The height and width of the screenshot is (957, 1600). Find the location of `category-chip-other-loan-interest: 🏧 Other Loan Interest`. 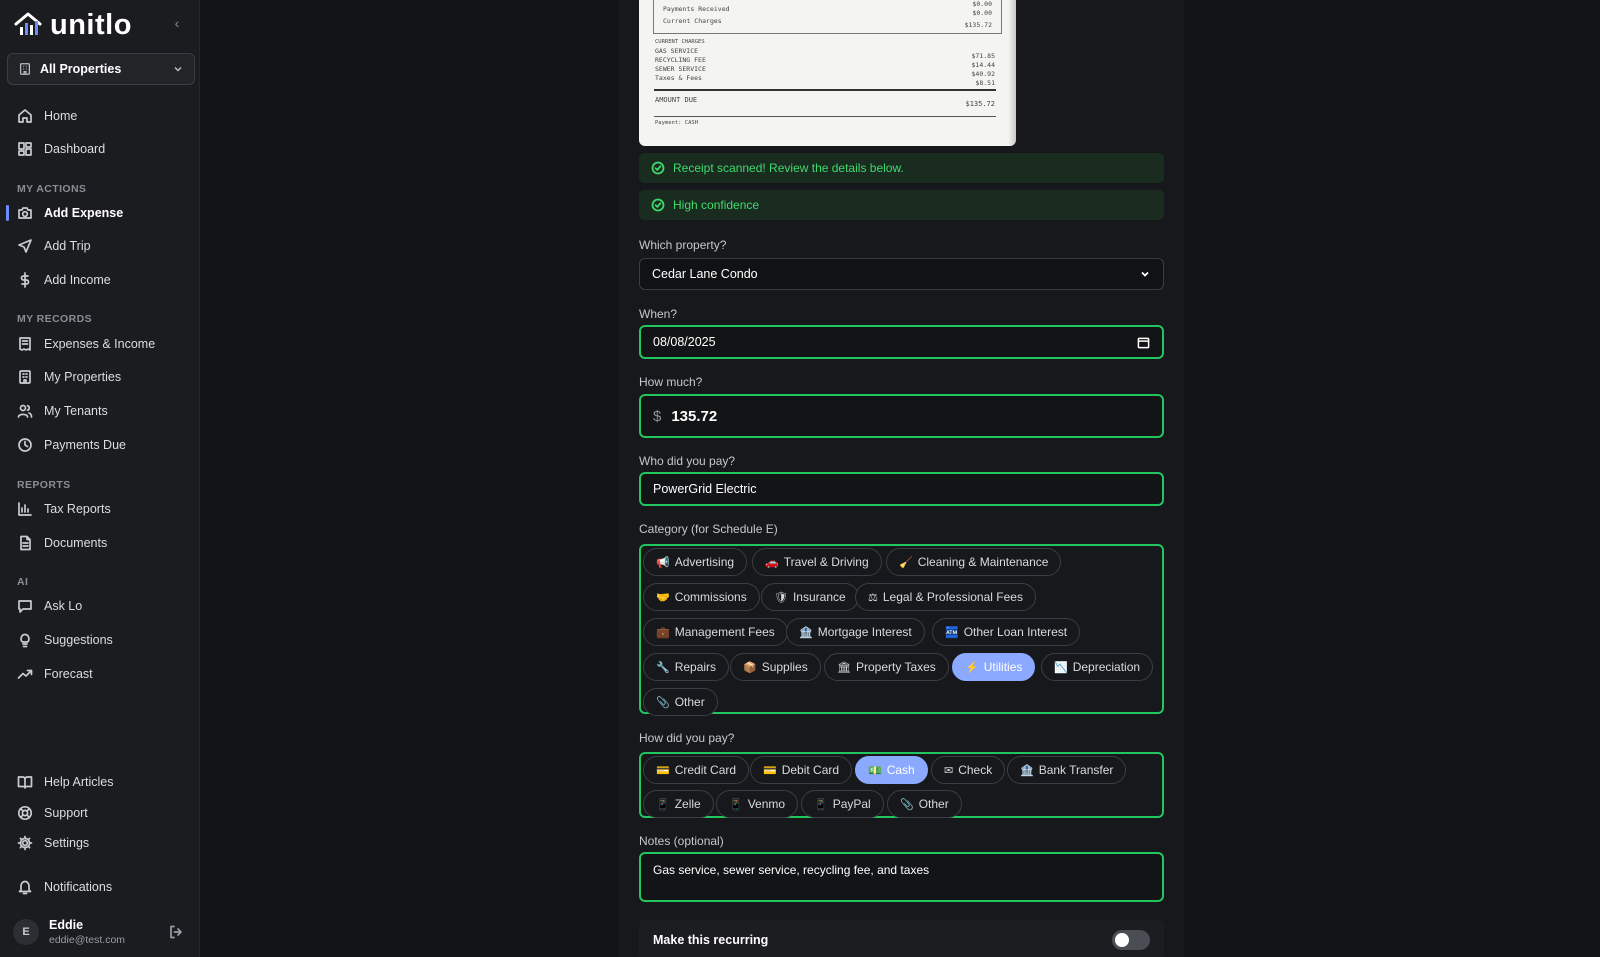

category-chip-other-loan-interest: 🏧 Other Loan Interest is located at coordinates (1006, 632).